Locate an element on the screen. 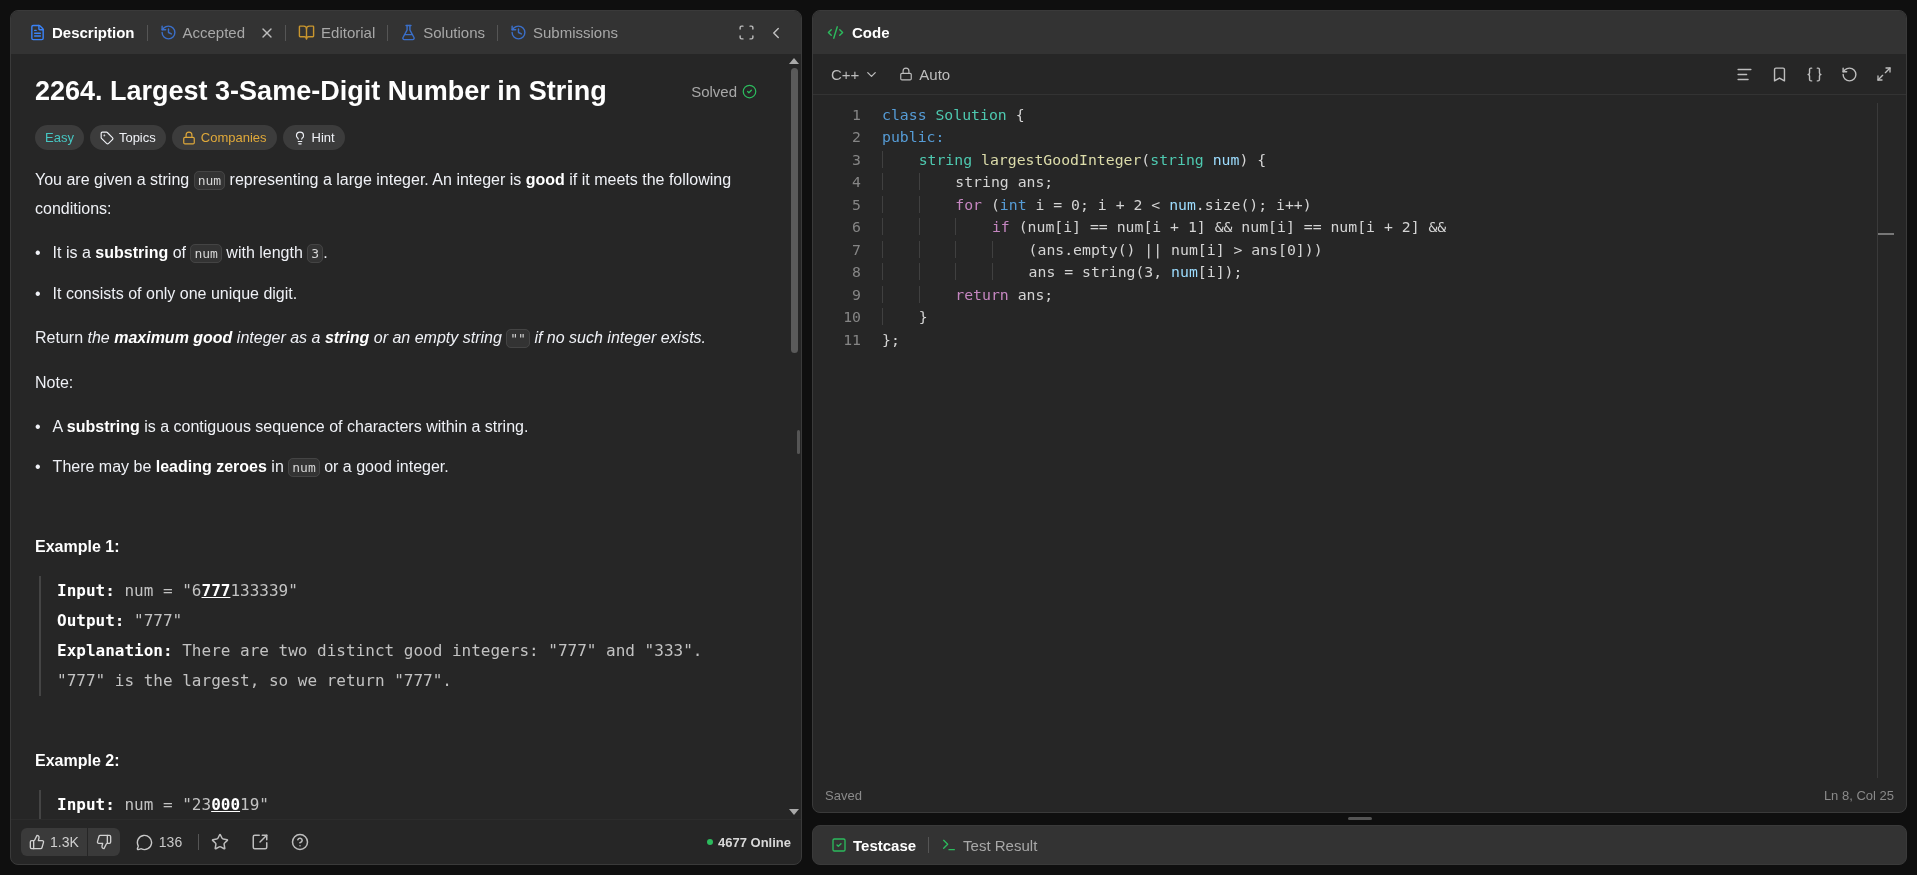 This screenshot has height=875, width=1917. code-line: public: is located at coordinates (913, 137).